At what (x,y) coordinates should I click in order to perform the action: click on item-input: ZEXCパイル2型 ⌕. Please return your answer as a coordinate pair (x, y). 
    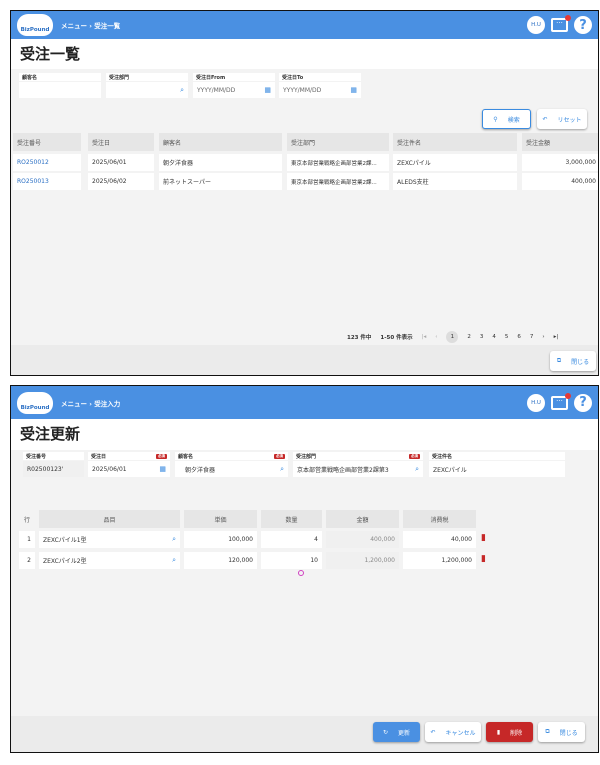
    Looking at the image, I should click on (109, 560).